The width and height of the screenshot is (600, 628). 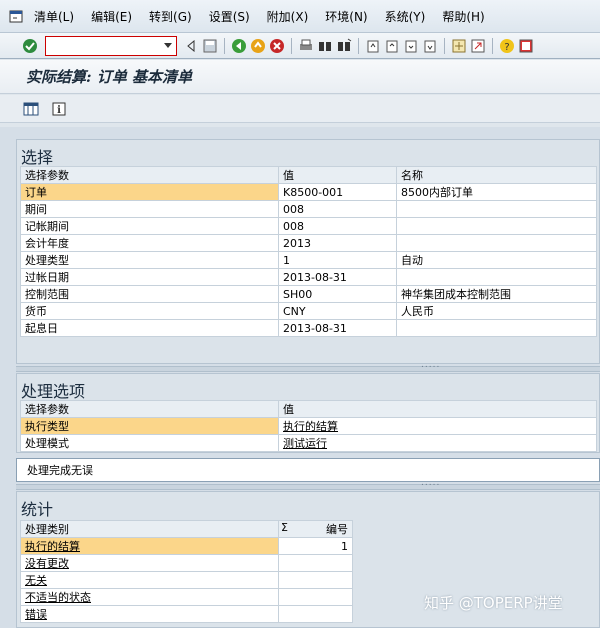 I want to click on back-icon, so click(x=239, y=46).